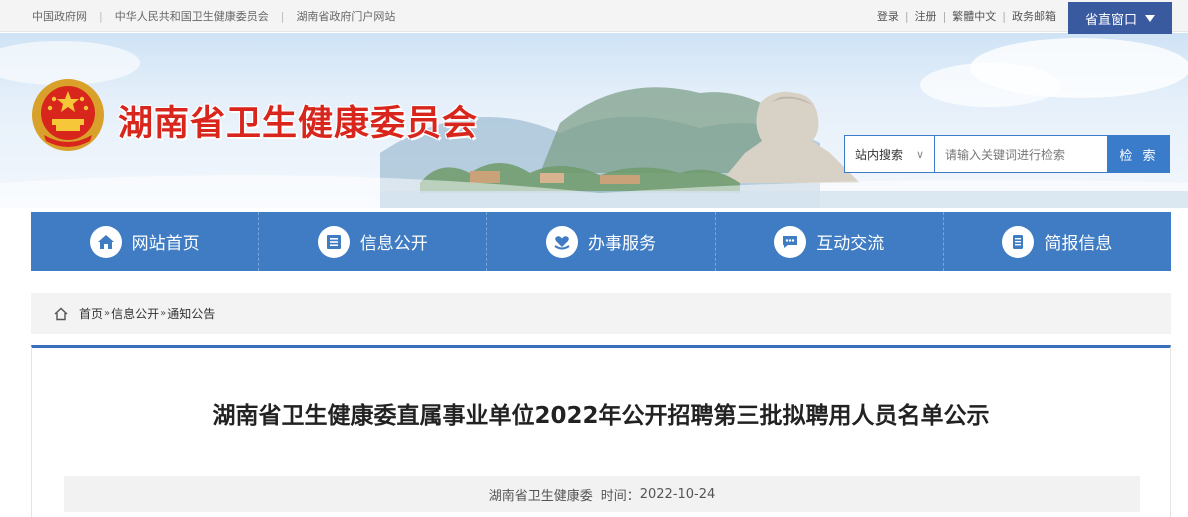 The width and height of the screenshot is (1188, 517). Describe the element at coordinates (919, 154) in the screenshot. I see `chevron-down-icon: ∨` at that location.